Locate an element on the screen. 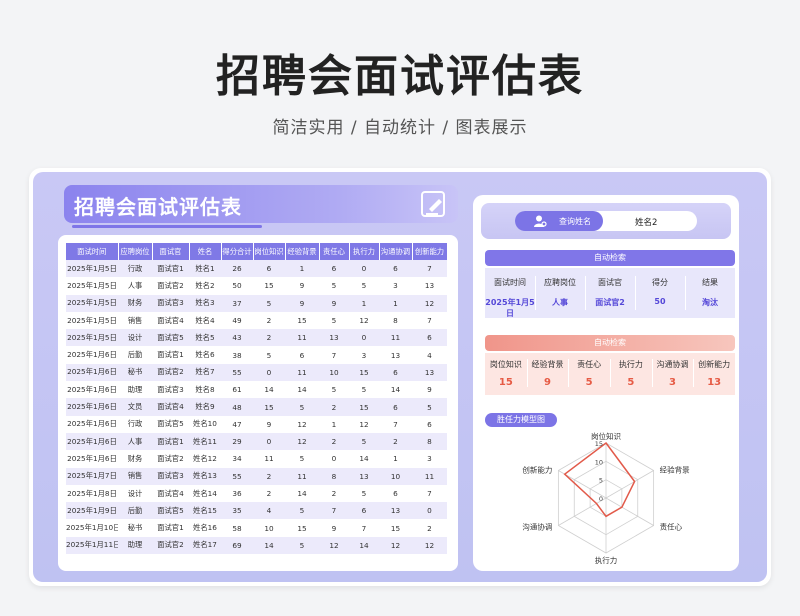 This screenshot has height=616, width=800. table-row: 2025年1月5日 人事 面试官2 姓名2 50 15 9 5 5 3 13 is located at coordinates (256, 286).